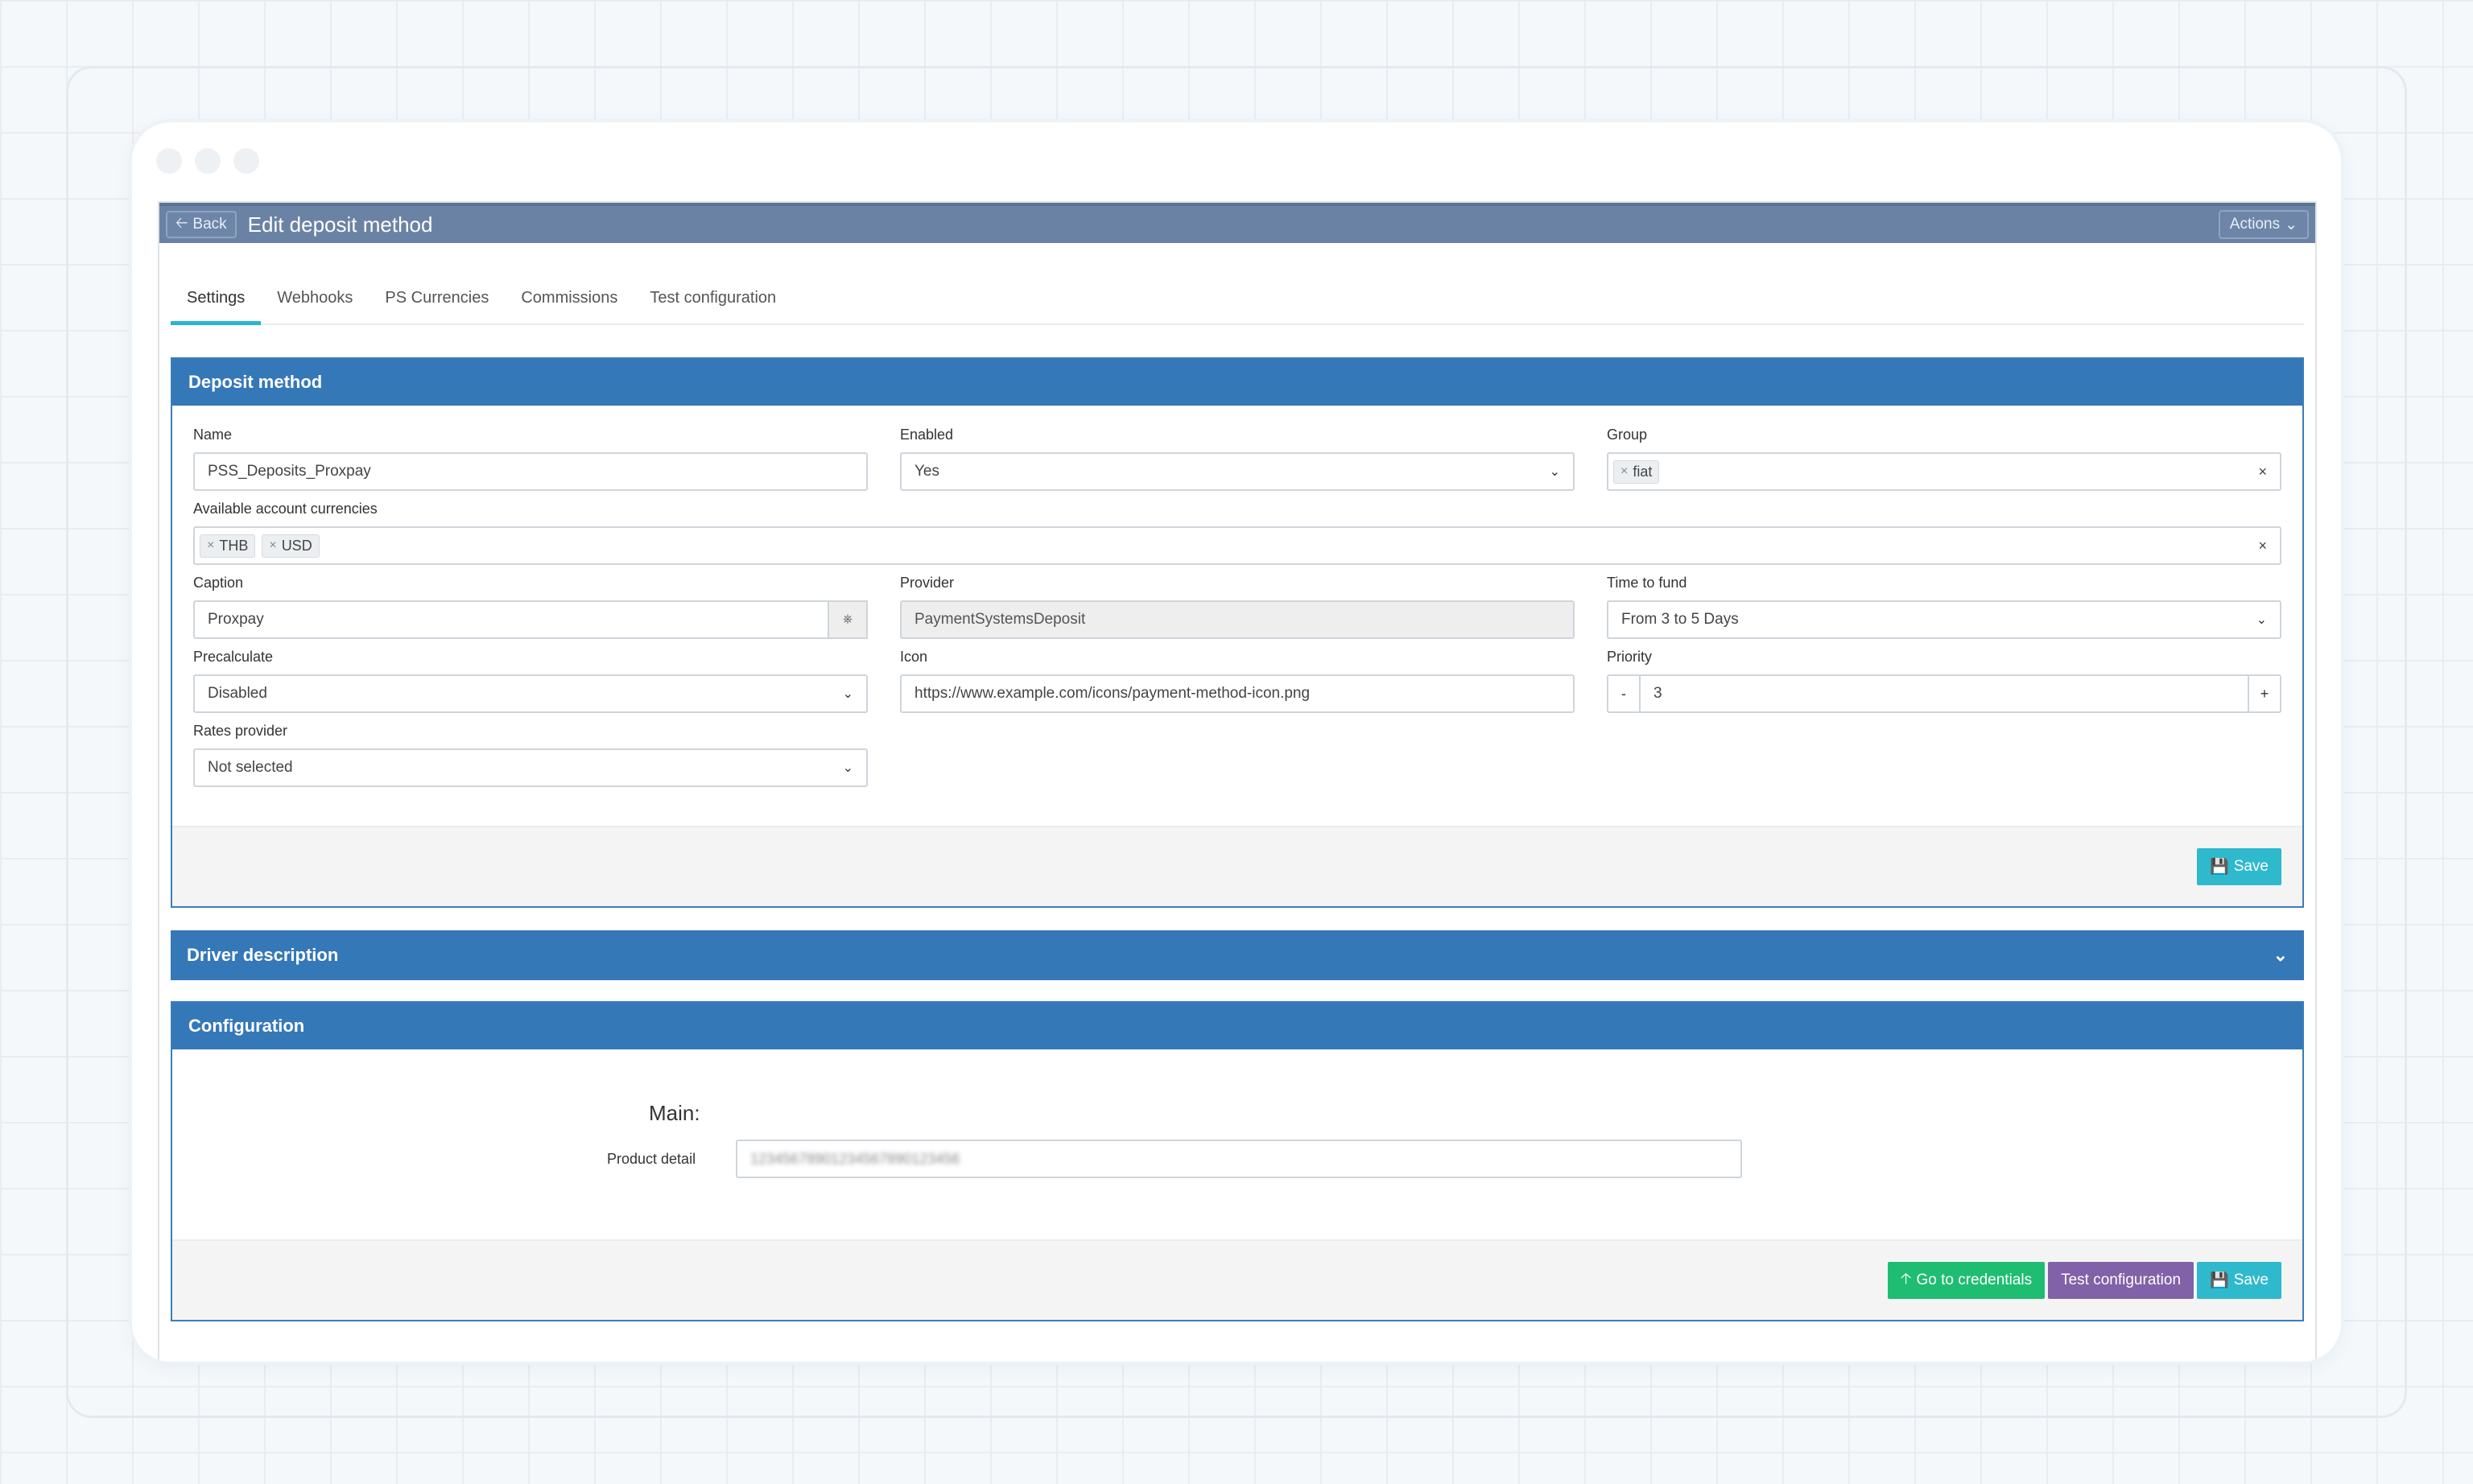 This screenshot has height=1484, width=2473. I want to click on time-to-fund-select: From 3 to 5 Days ⌄, so click(1944, 619).